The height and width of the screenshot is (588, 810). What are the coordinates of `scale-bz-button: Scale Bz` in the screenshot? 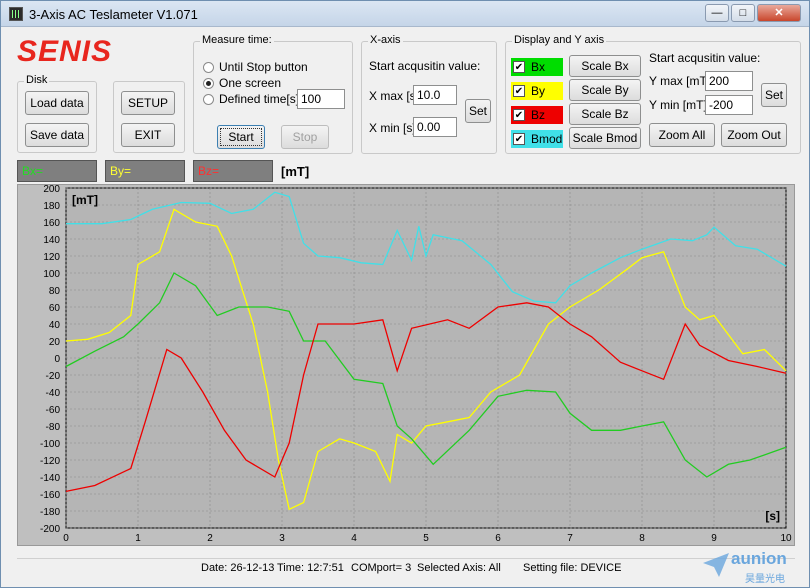 It's located at (605, 114).